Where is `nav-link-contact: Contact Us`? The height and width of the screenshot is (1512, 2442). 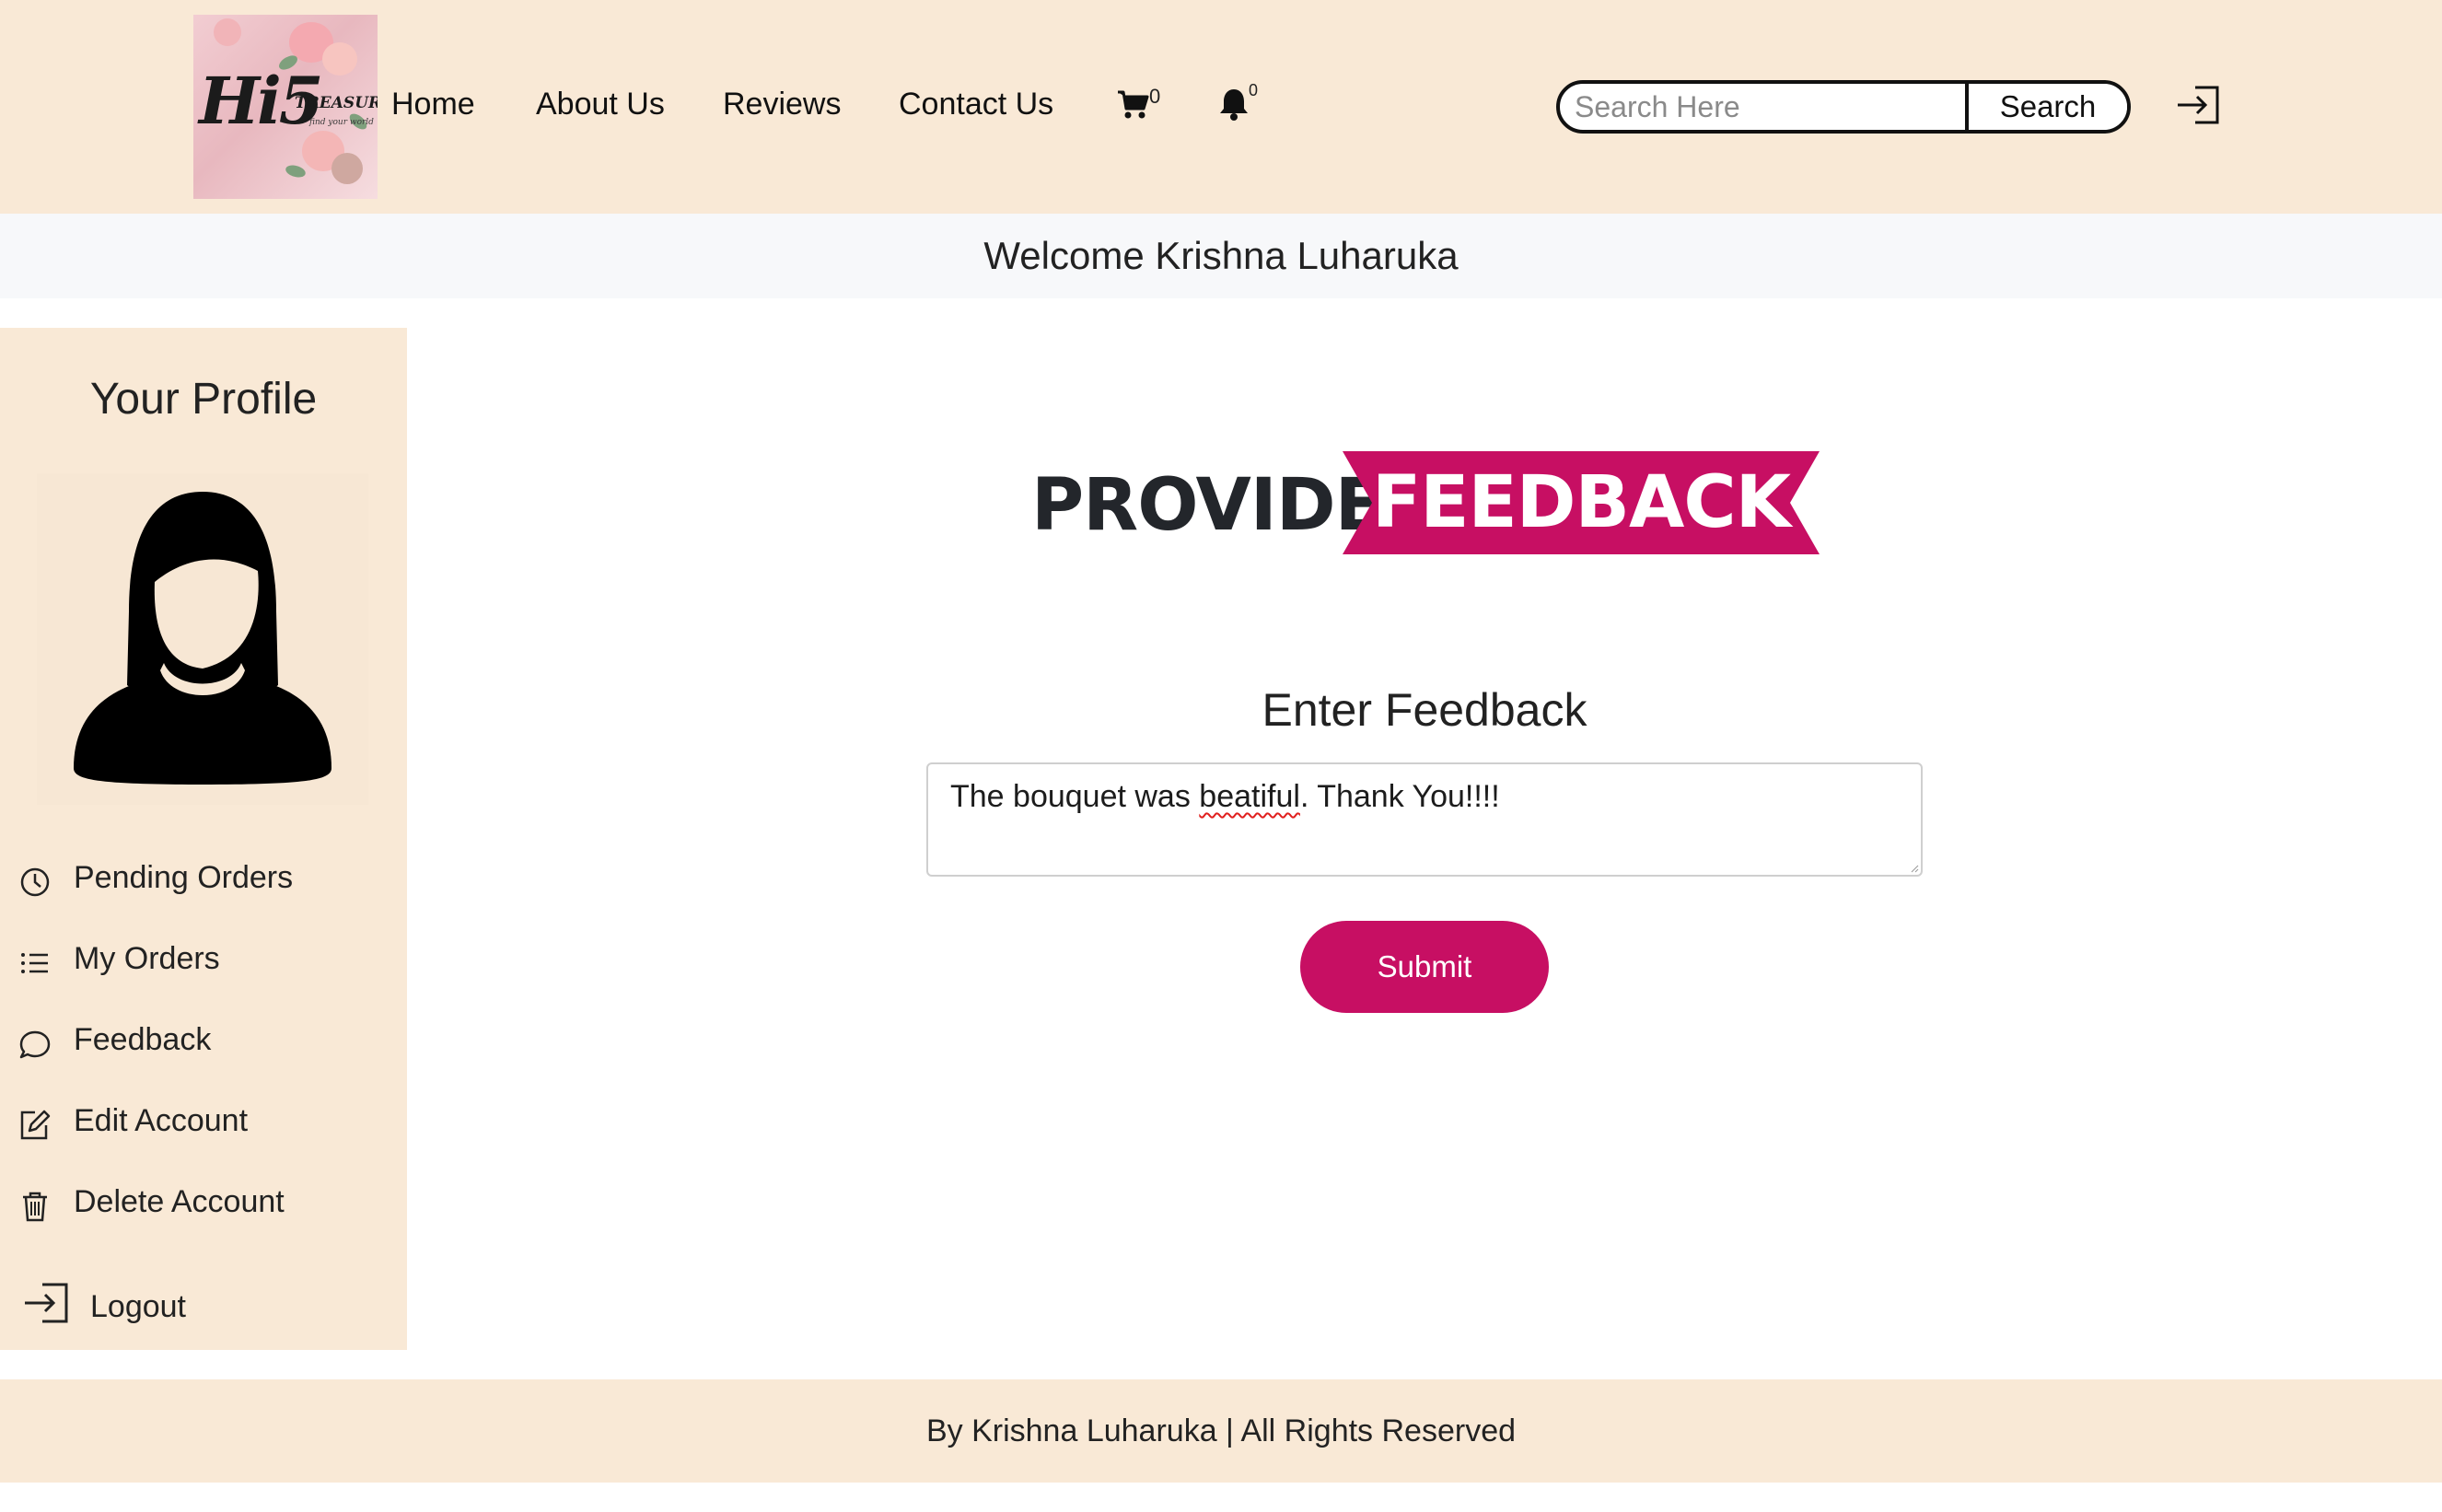 nav-link-contact: Contact Us is located at coordinates (976, 105).